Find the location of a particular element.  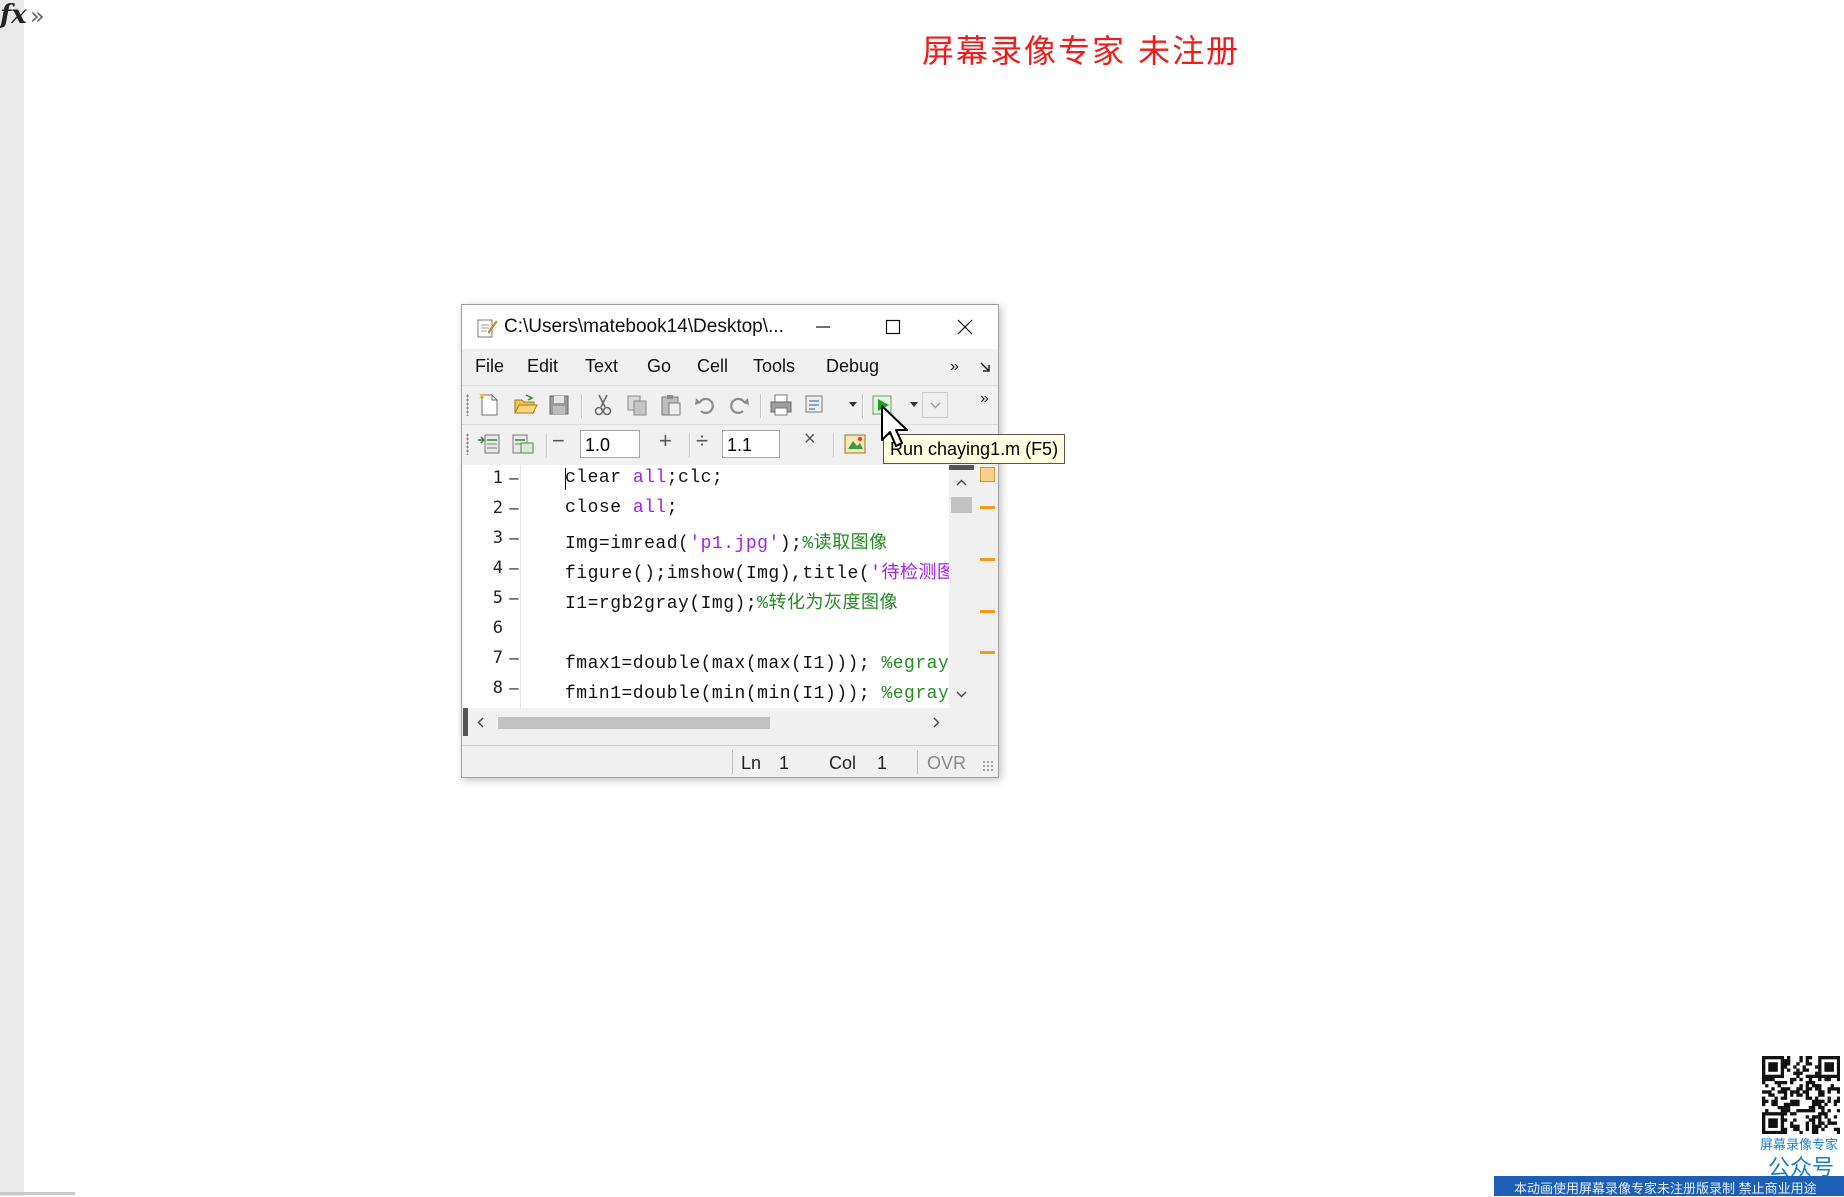

column-value: 1 is located at coordinates (882, 763).